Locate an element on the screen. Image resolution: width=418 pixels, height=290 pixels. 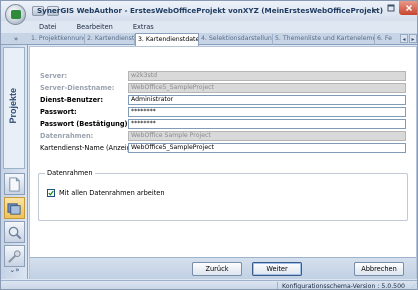
next-button: Weiter is located at coordinates (277, 269).